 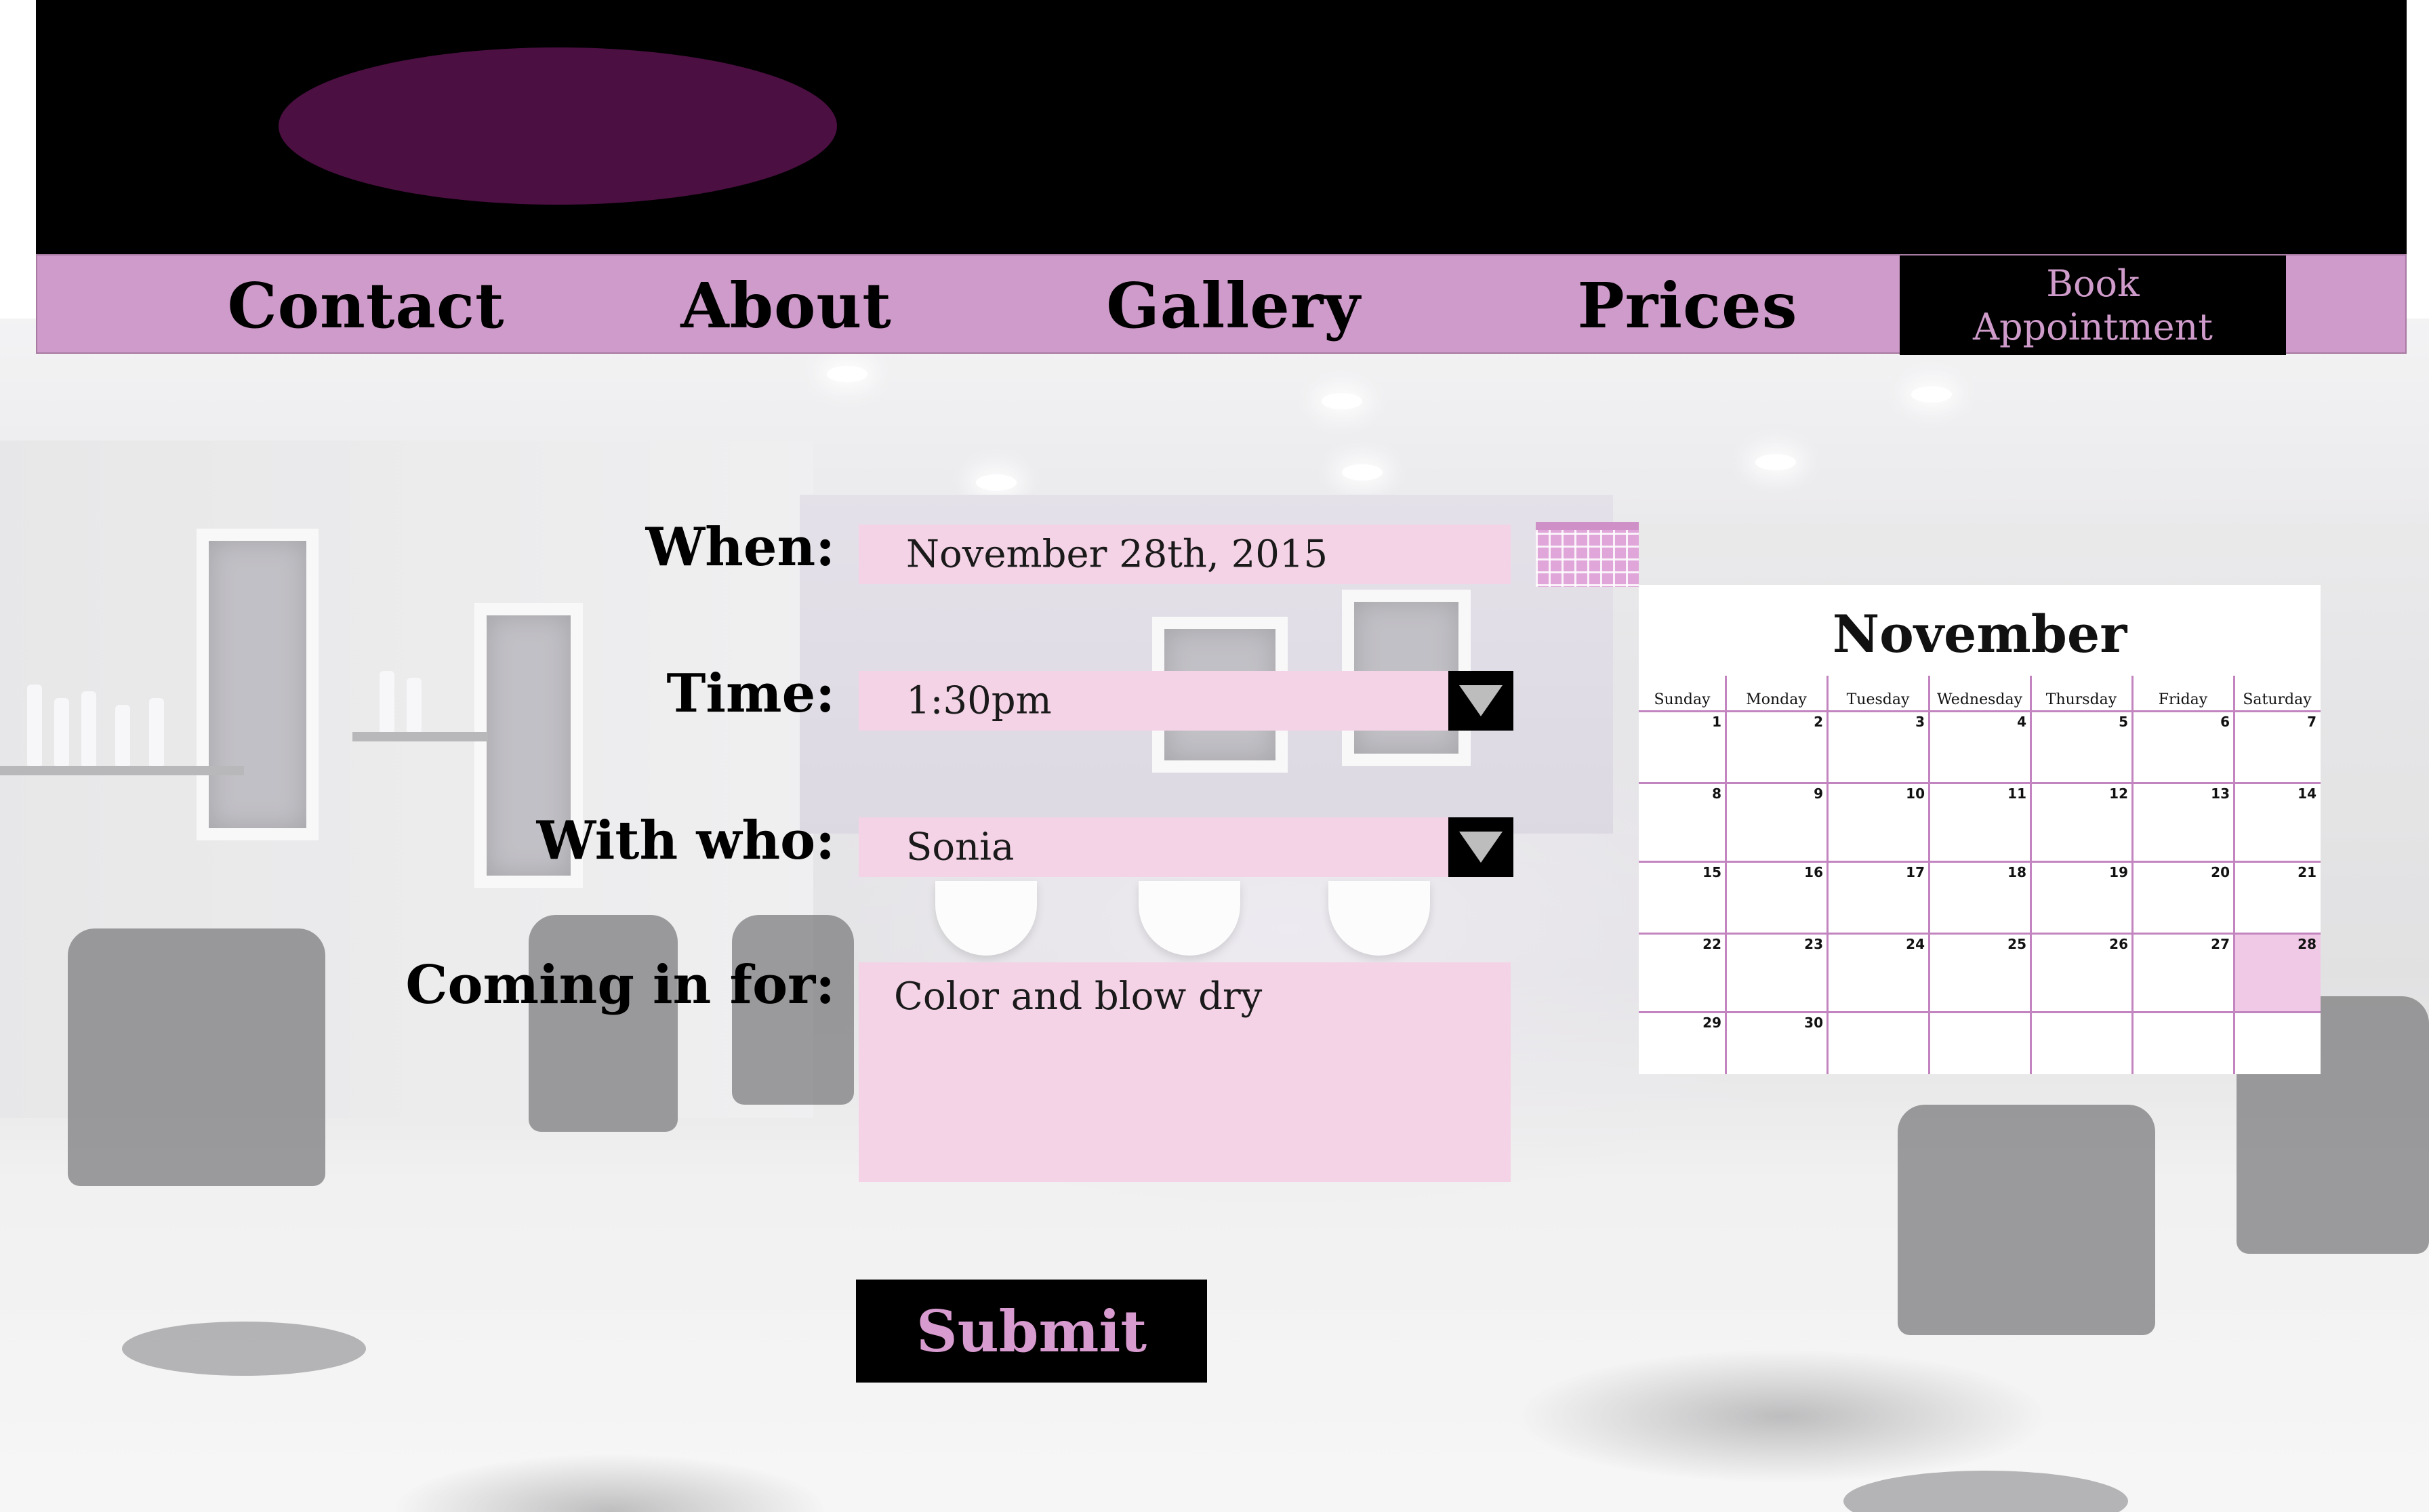 I want to click on calendar-day-4: 4, so click(x=1979, y=747).